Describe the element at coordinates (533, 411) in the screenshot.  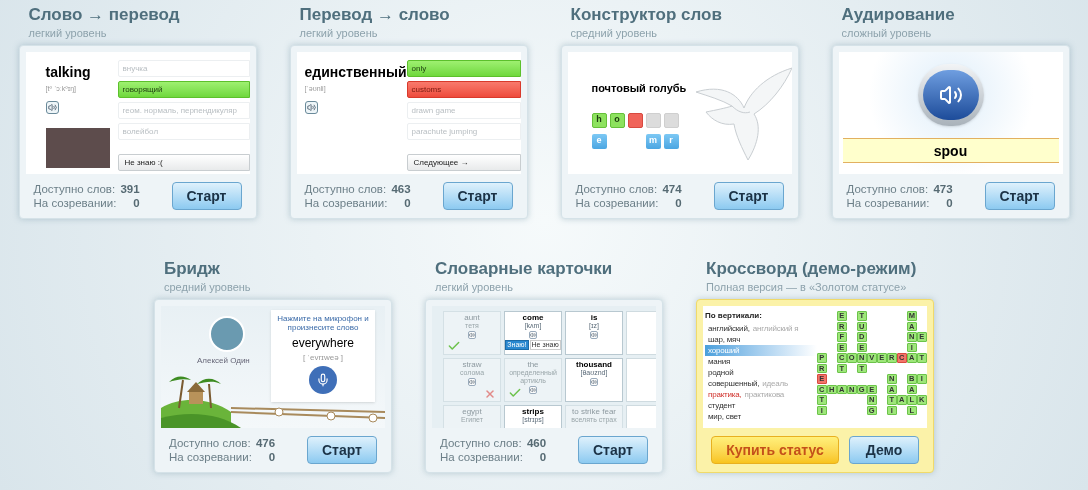
I see `card-word: strips` at that location.